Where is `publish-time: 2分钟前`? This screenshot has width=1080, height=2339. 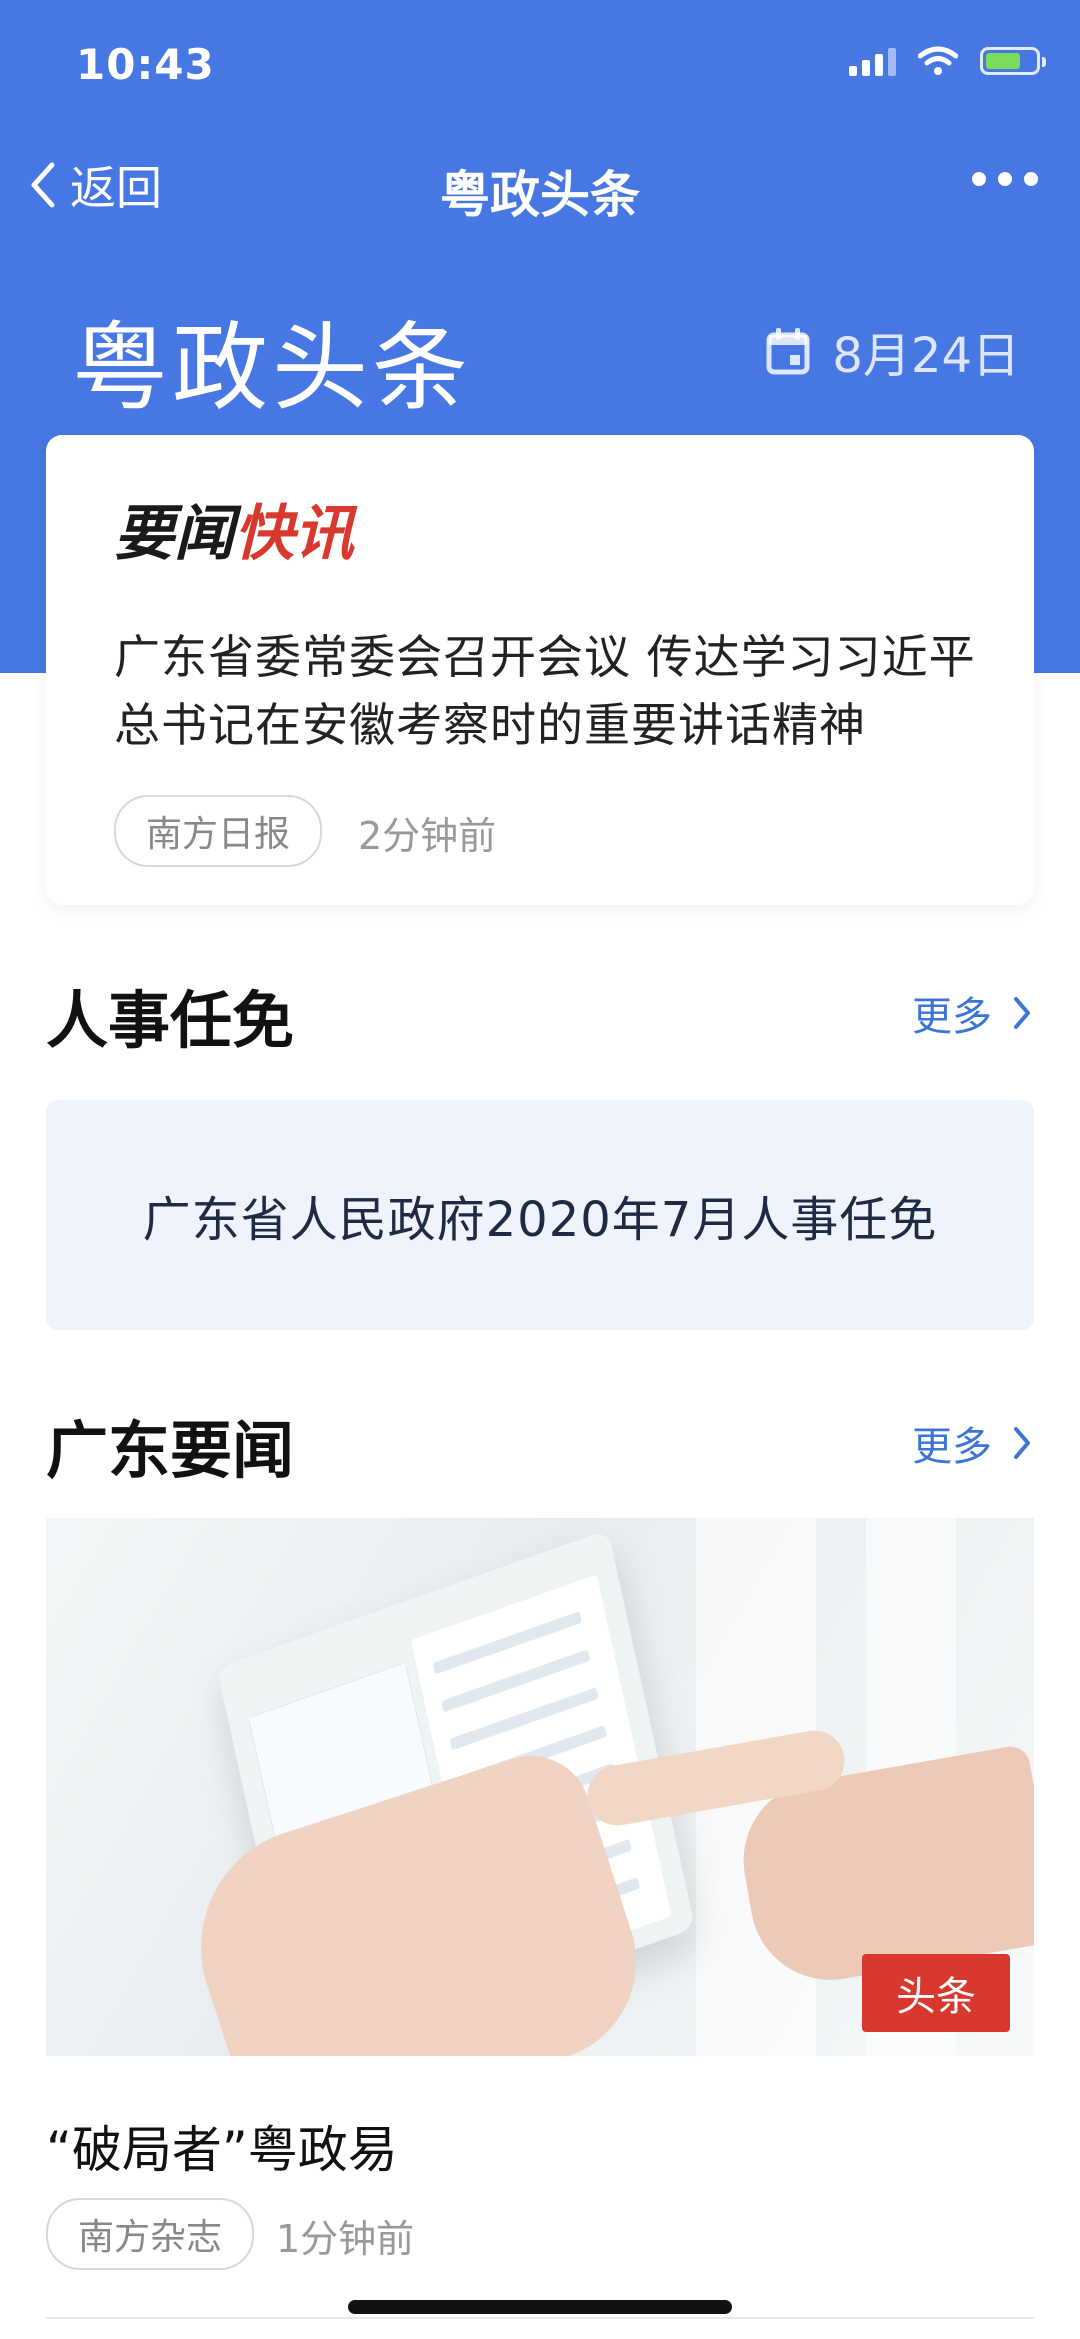 publish-time: 2分钟前 is located at coordinates (427, 836).